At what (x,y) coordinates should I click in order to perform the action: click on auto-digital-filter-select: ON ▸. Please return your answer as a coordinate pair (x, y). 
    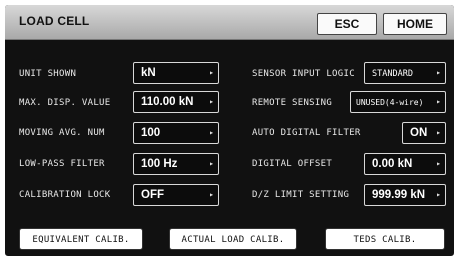
    Looking at the image, I should click on (424, 133).